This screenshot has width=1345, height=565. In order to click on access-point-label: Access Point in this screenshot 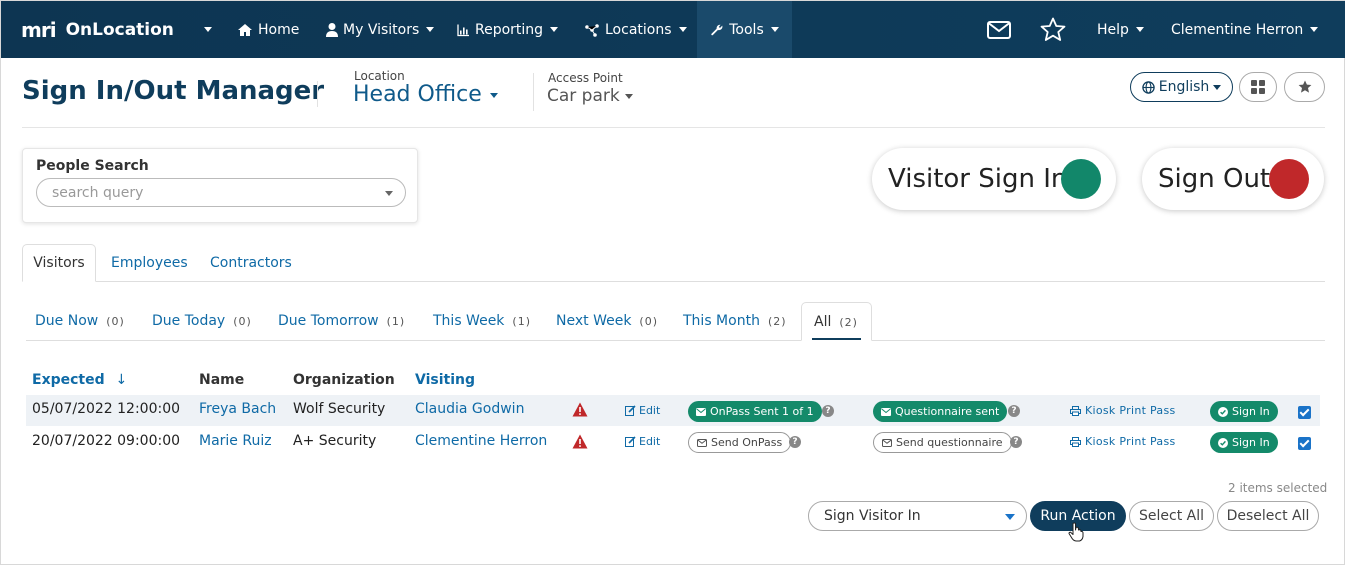, I will do `click(585, 78)`.